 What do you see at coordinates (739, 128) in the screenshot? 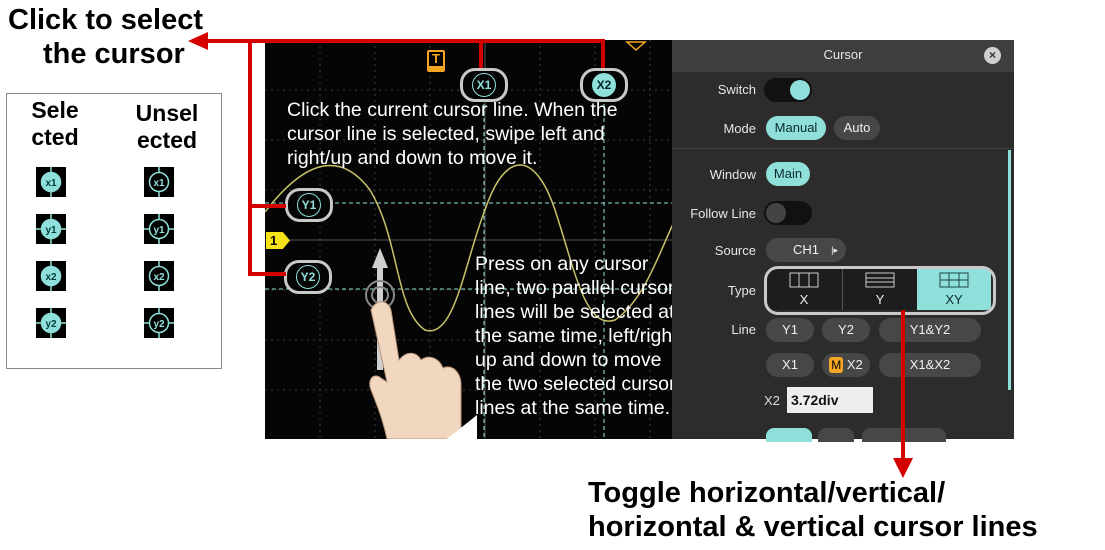
I see `mode-label: Mode` at bounding box center [739, 128].